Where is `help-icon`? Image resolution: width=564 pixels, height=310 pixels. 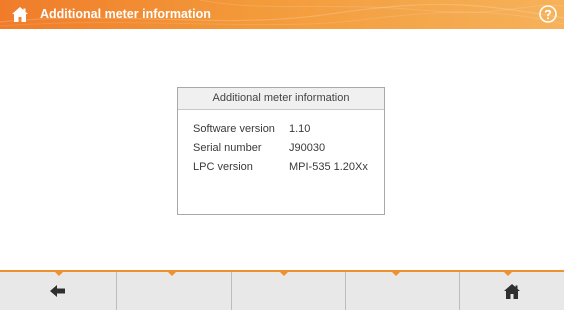
help-icon is located at coordinates (548, 14).